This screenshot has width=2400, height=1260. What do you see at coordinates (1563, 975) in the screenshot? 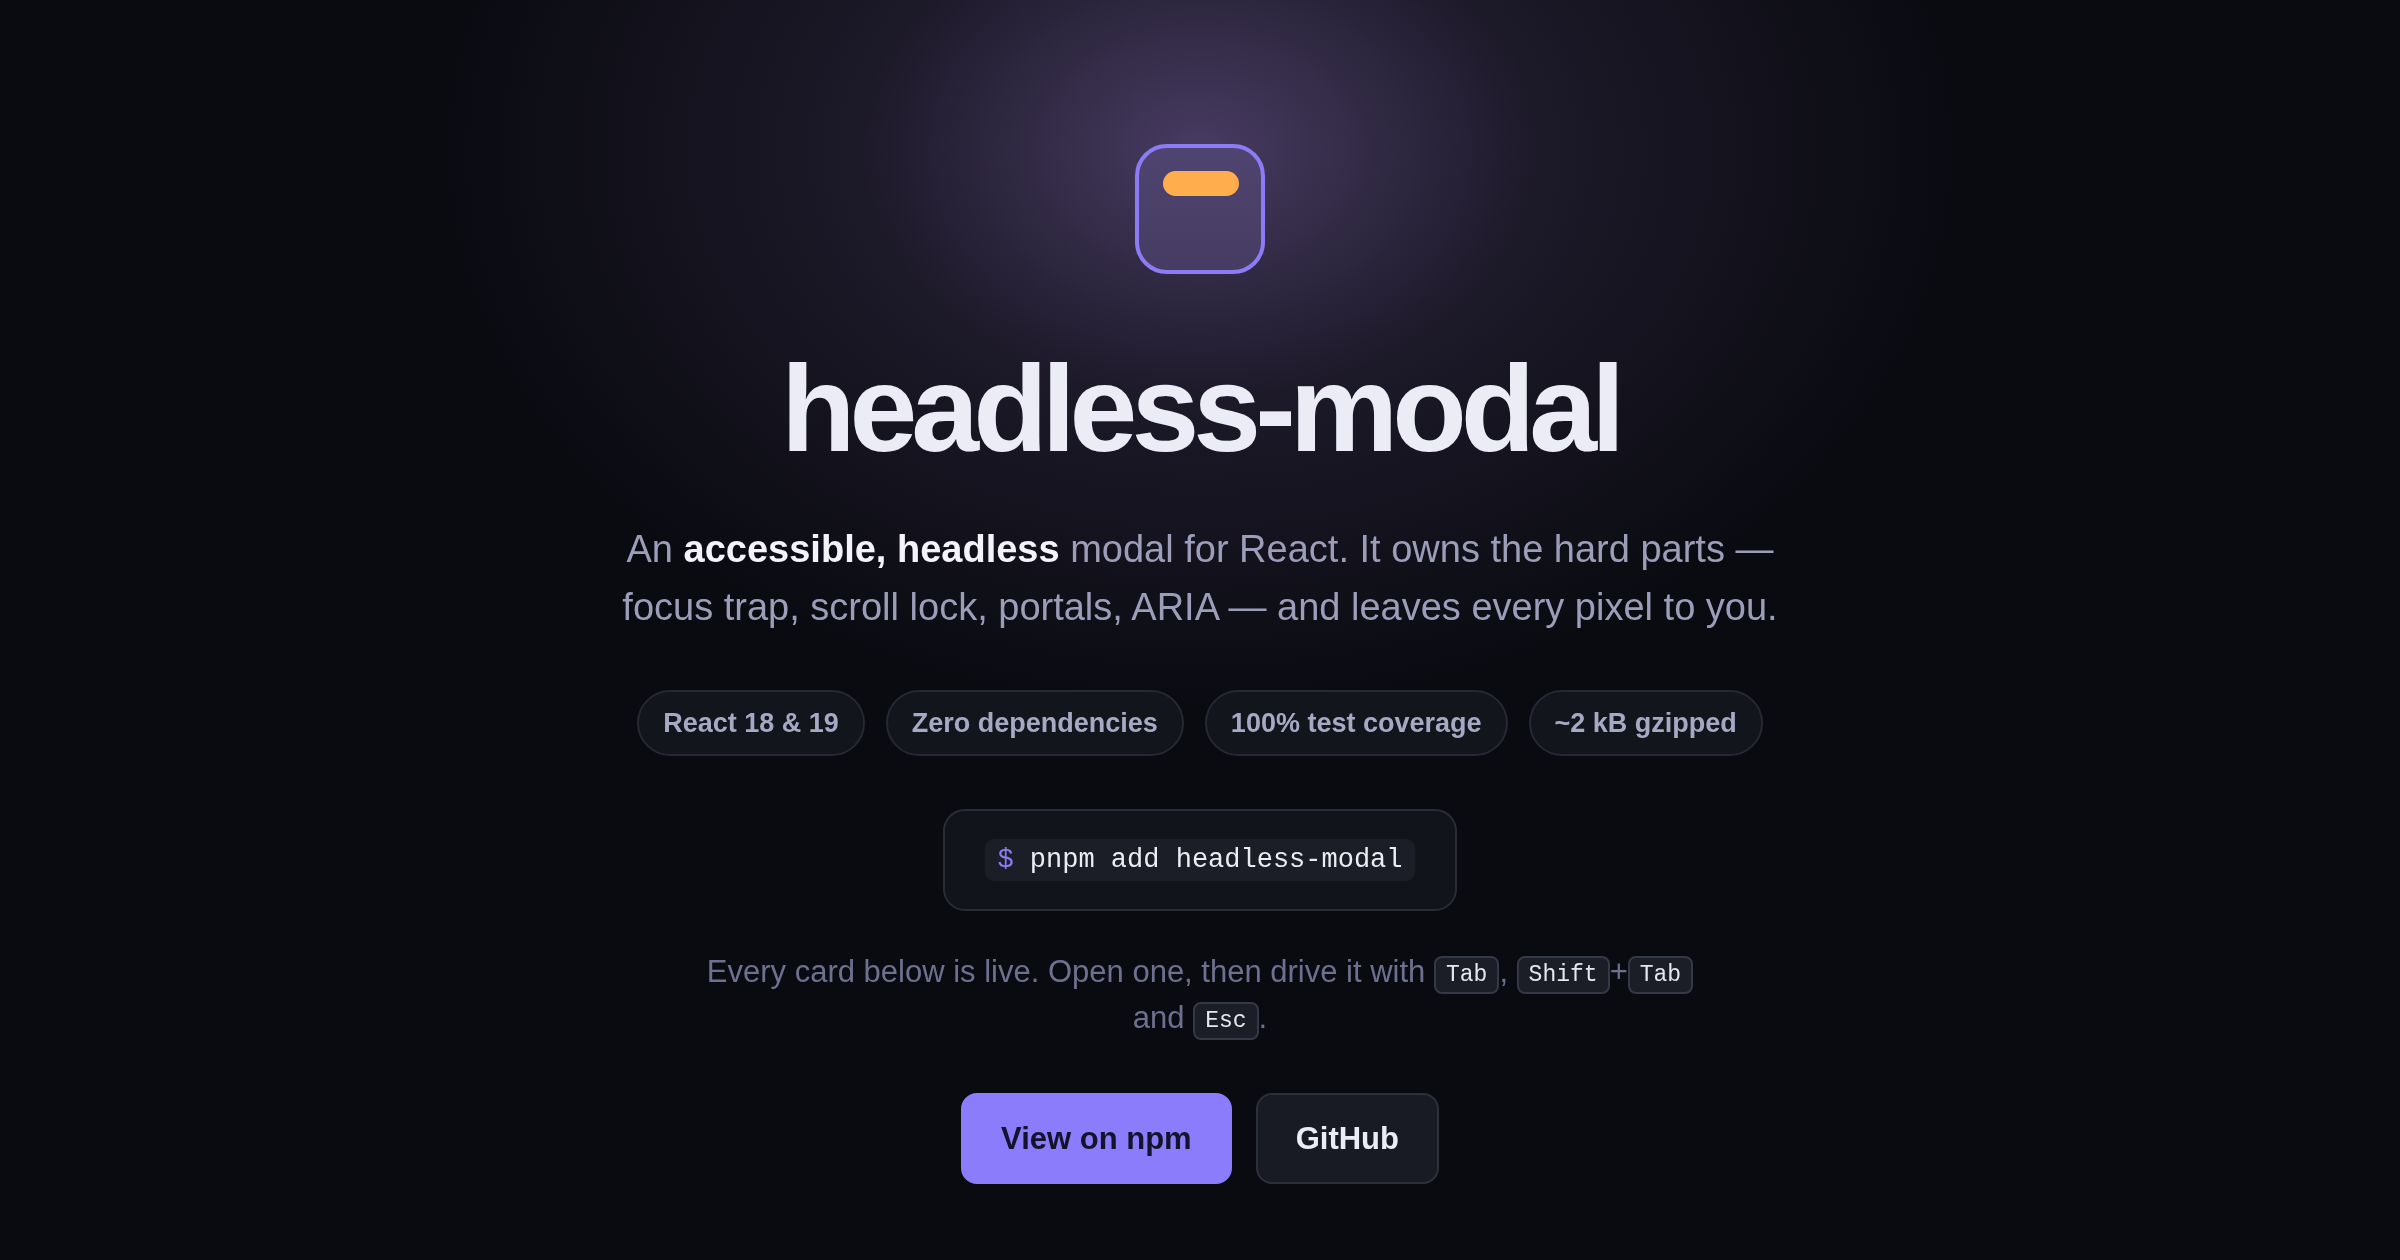
I see `keyboard-key: Shift` at bounding box center [1563, 975].